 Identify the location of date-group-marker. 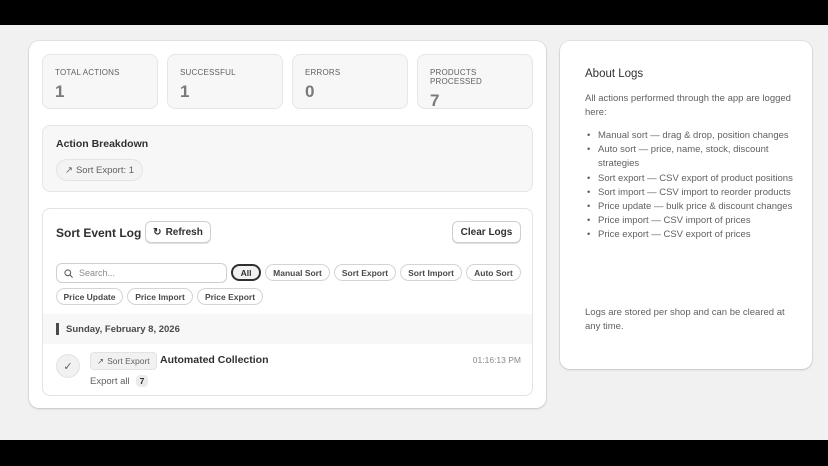
(57, 329).